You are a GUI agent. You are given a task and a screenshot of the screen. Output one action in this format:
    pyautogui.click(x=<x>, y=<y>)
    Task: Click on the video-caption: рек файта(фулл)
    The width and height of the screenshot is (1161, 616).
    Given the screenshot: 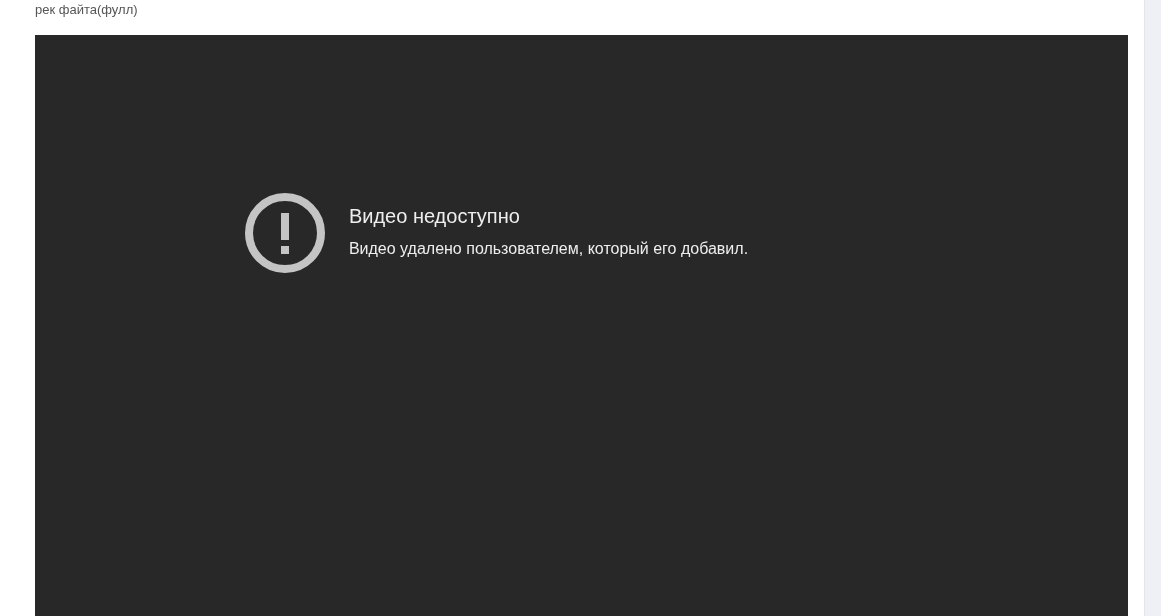 What is the action you would take?
    pyautogui.click(x=87, y=10)
    